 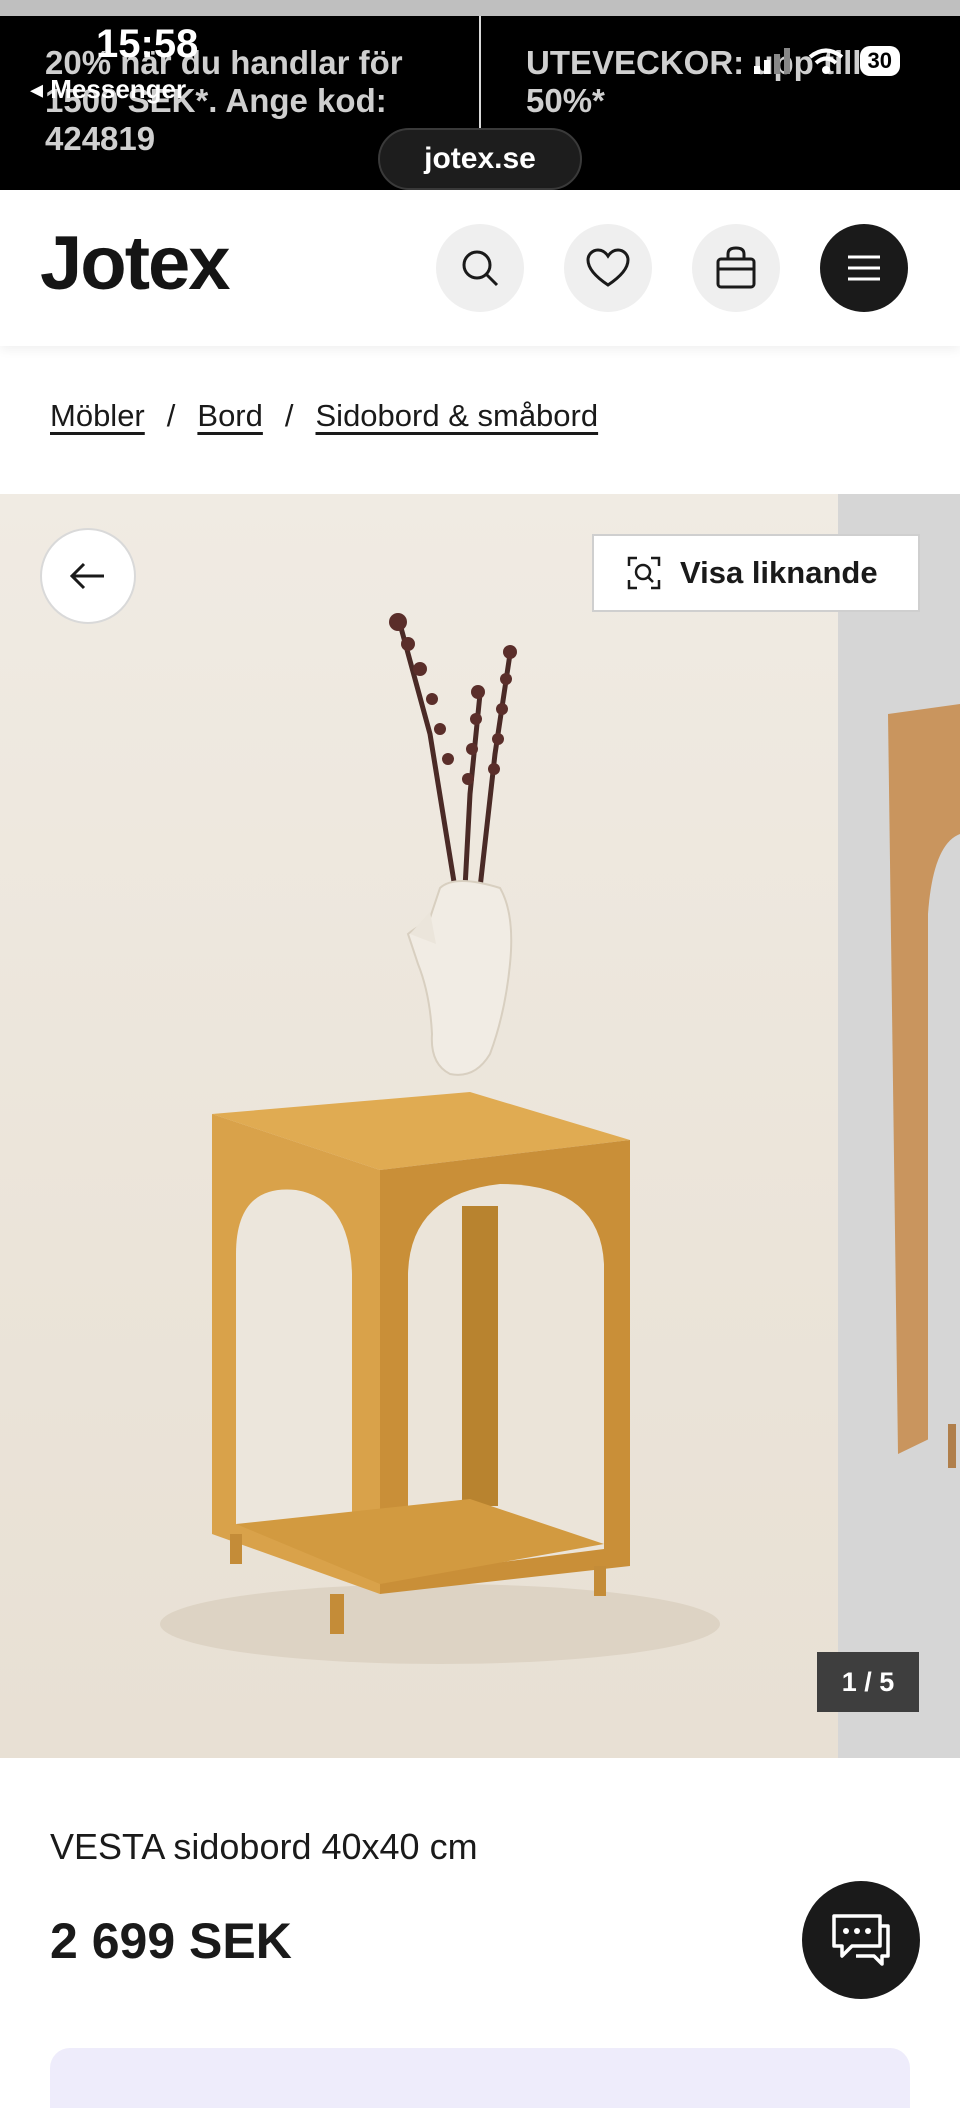 I want to click on show-similar-label: Visa liknande, so click(x=779, y=572).